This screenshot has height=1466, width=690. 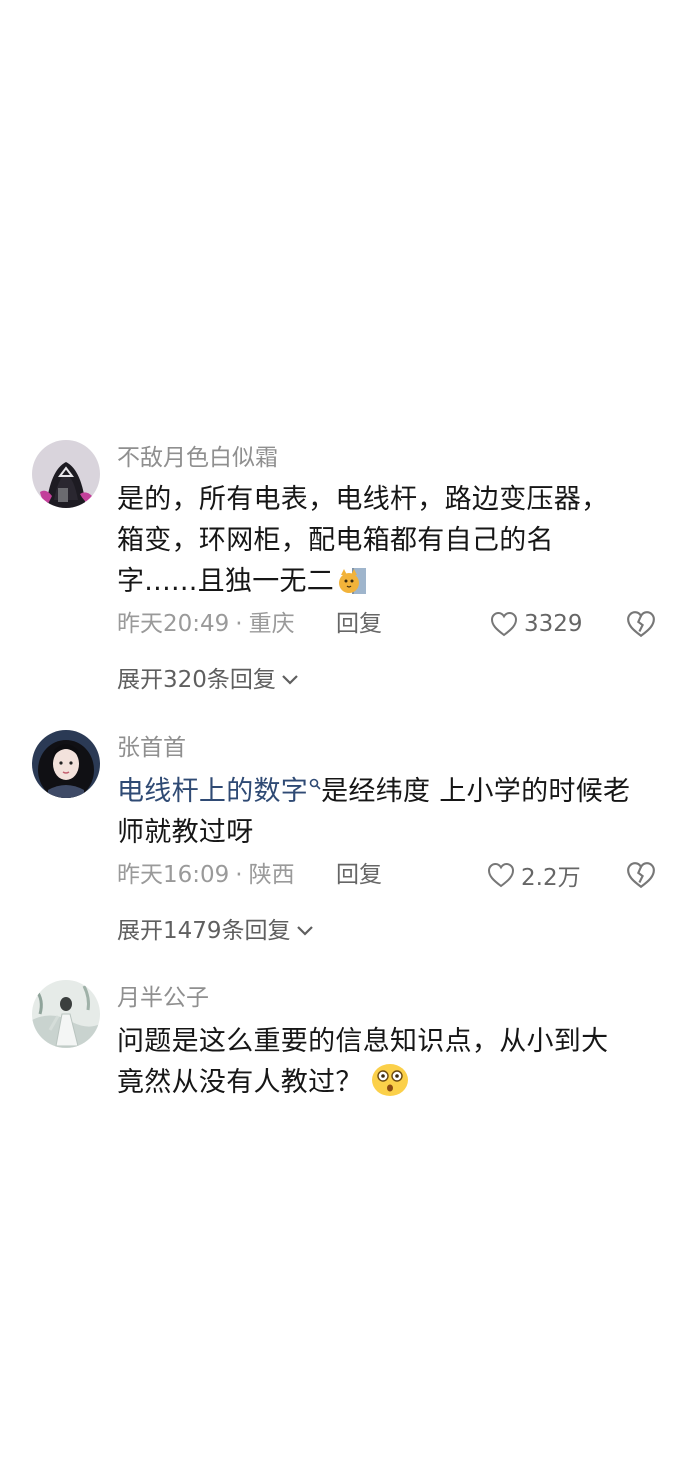 I want to click on topic-link-text: 电线杆上的数字, so click(x=213, y=791).